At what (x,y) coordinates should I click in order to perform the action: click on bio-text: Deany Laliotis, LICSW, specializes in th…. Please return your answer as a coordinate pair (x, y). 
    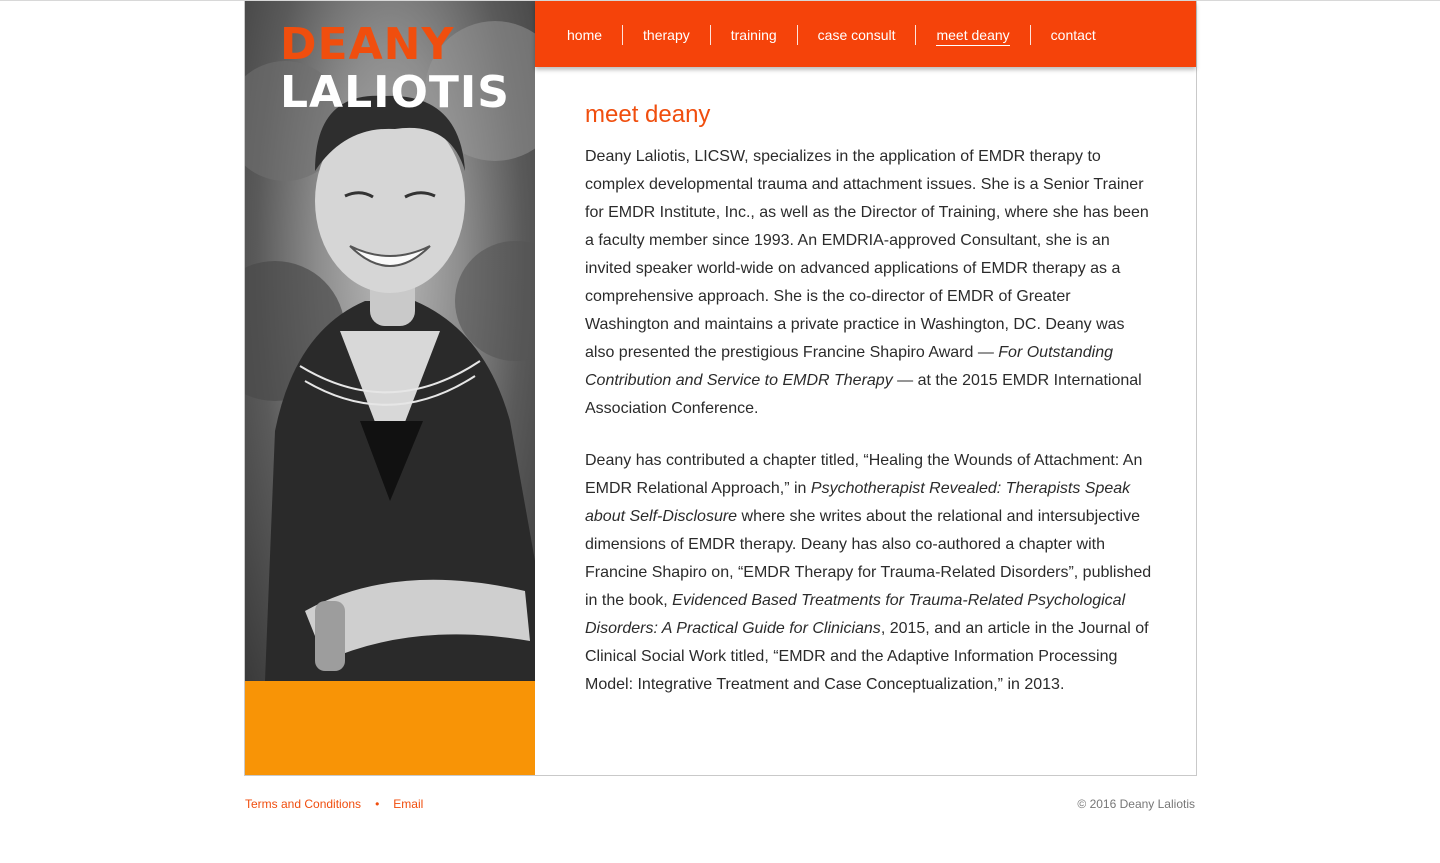
    Looking at the image, I should click on (867, 254).